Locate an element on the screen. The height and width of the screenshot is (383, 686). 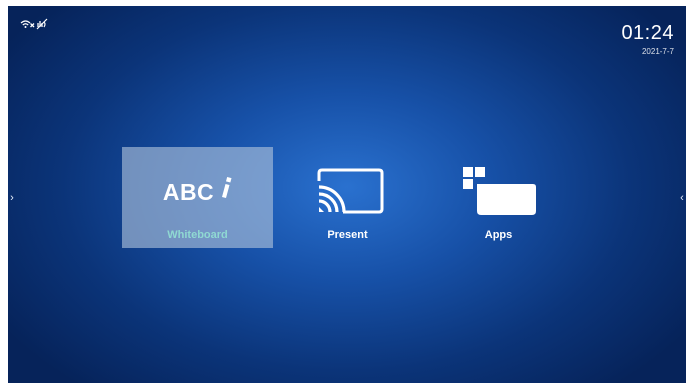
left-edge-arrow-icon: › is located at coordinates (12, 198).